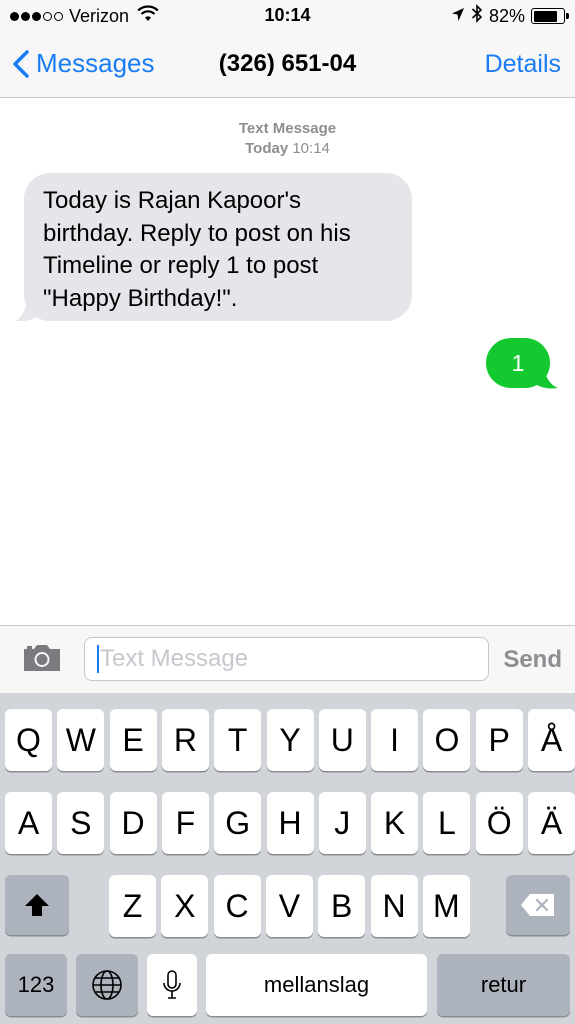 Image resolution: width=575 pixels, height=1024 pixels. I want to click on key-l: L, so click(447, 823).